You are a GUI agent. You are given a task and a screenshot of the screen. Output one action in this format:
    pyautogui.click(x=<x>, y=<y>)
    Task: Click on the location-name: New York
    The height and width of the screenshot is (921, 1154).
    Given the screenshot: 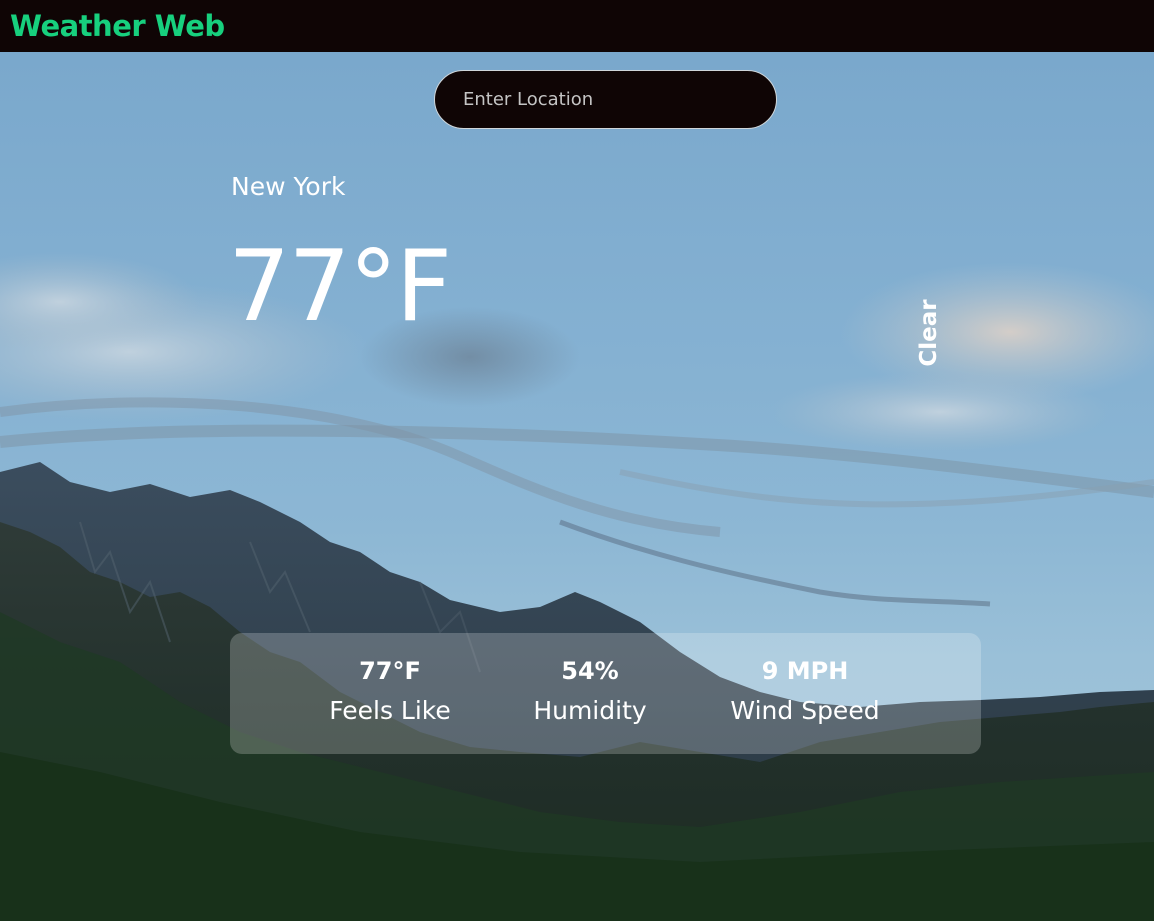 What is the action you would take?
    pyautogui.click(x=288, y=186)
    